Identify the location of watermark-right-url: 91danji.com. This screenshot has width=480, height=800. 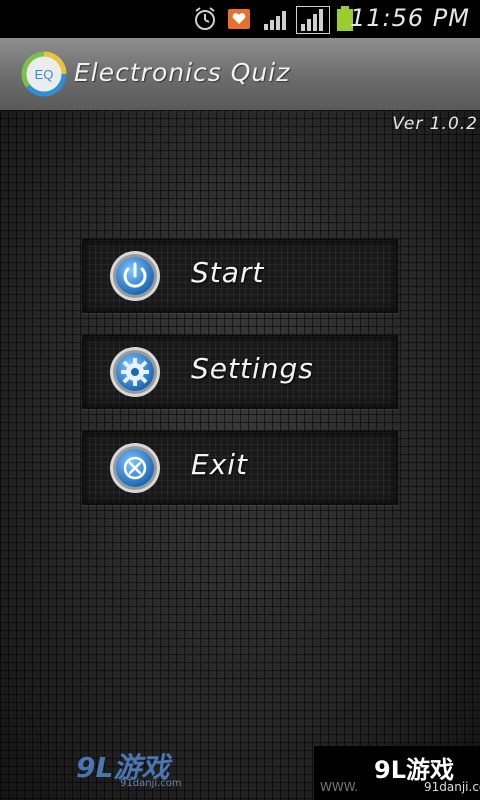
(452, 787).